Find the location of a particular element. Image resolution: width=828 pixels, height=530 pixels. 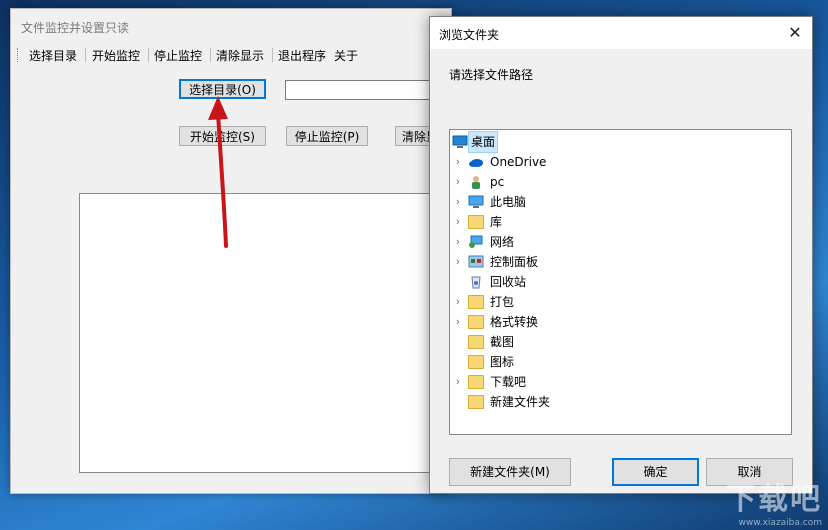

tree-item-label: 打包 is located at coordinates (502, 302).